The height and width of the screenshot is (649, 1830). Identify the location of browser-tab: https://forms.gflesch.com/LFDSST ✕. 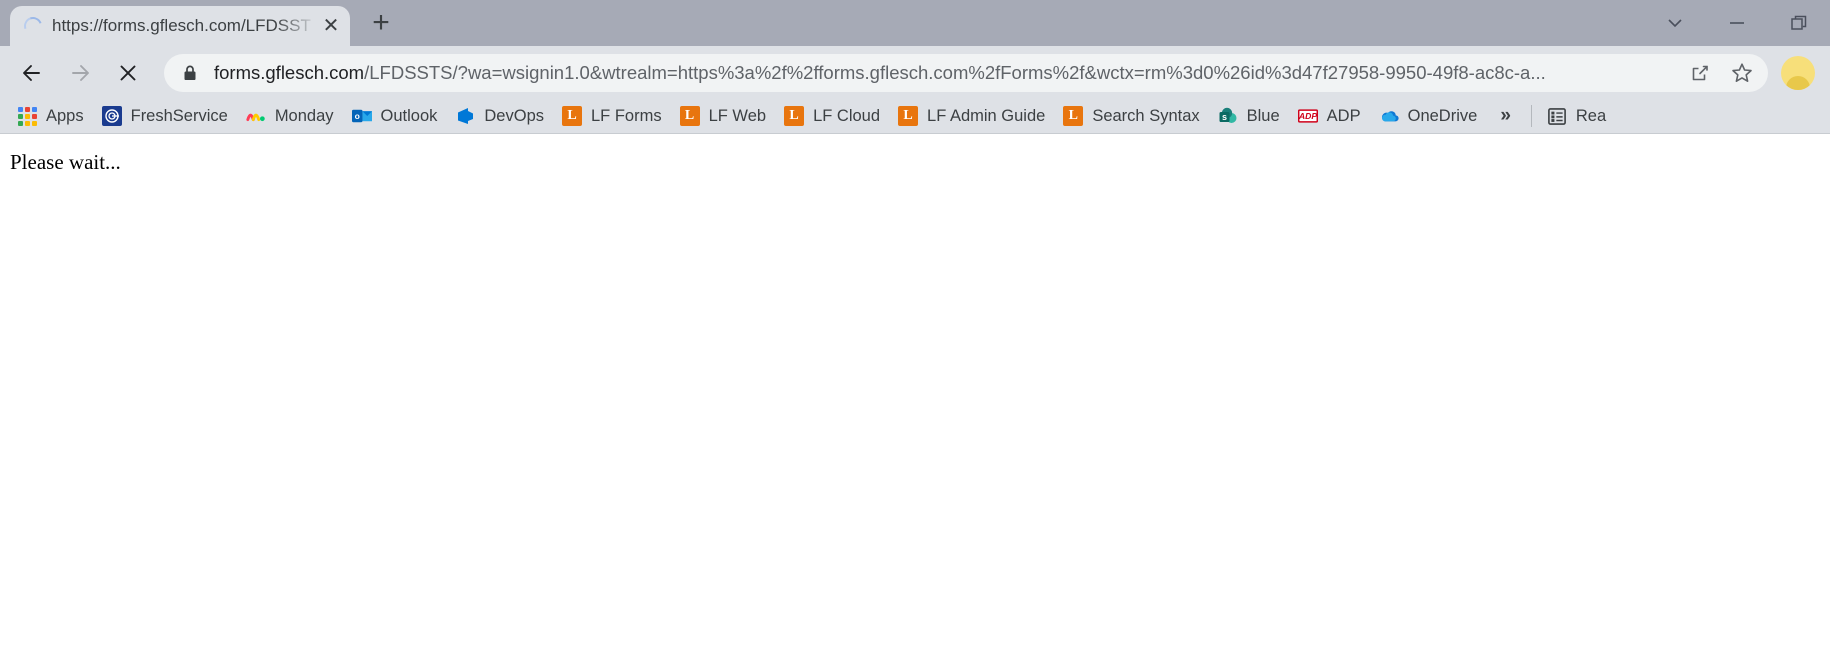
(180, 26).